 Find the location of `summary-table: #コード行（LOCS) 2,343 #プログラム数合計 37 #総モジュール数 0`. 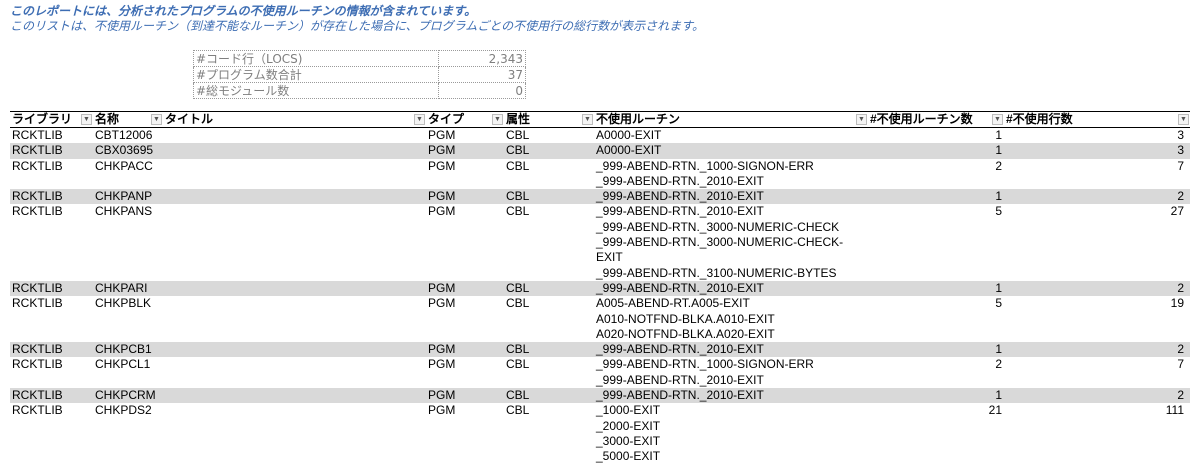

summary-table: #コード行（LOCS) 2,343 #プログラム数合計 37 #総モジュール数 0 is located at coordinates (359, 74).